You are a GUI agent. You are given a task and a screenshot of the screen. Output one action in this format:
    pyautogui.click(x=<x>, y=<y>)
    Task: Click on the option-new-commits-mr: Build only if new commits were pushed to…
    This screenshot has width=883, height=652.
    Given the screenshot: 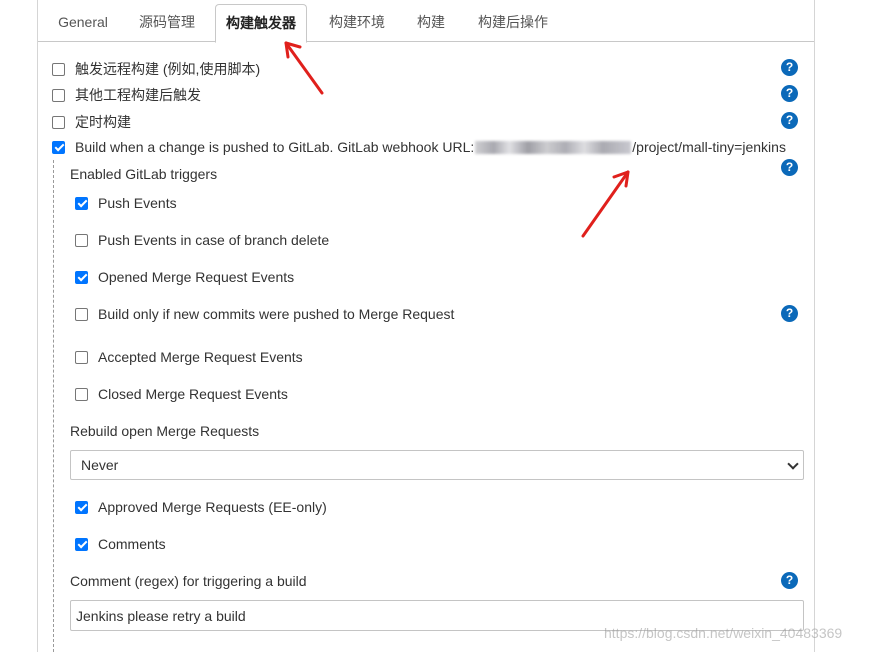 What is the action you would take?
    pyautogui.click(x=264, y=314)
    